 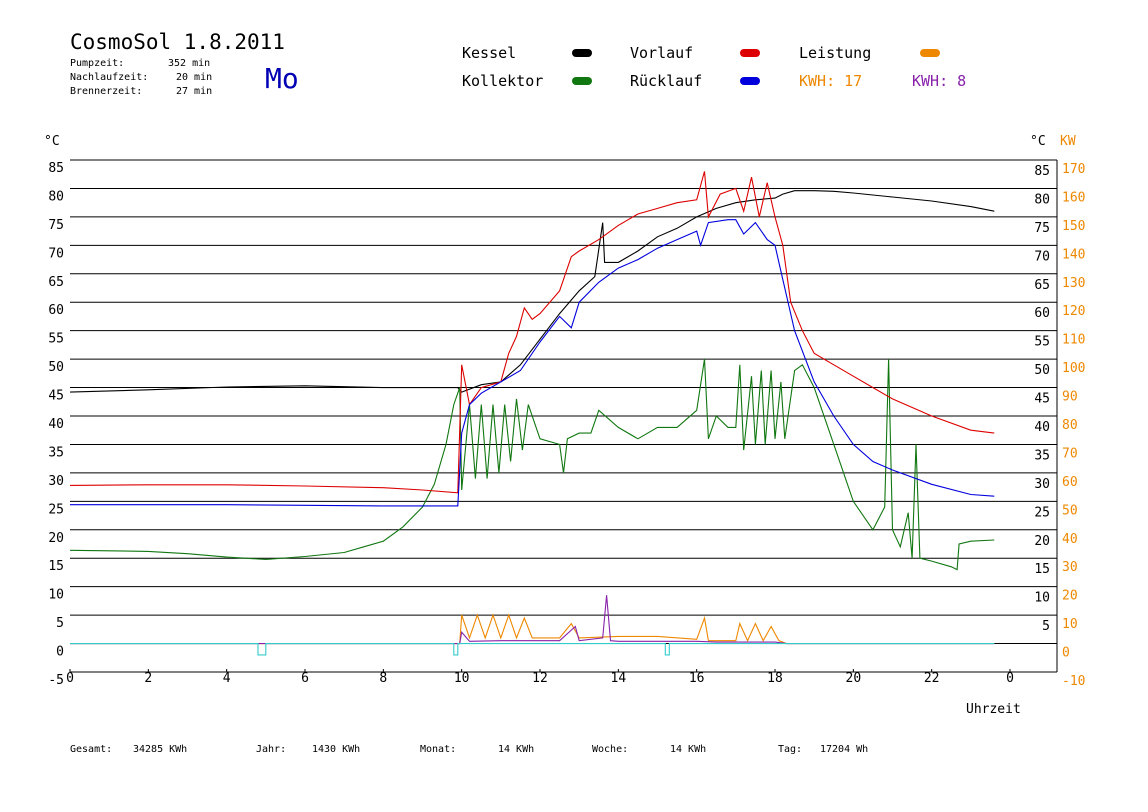 What do you see at coordinates (56, 538) in the screenshot?
I see `y-tick-label: 20` at bounding box center [56, 538].